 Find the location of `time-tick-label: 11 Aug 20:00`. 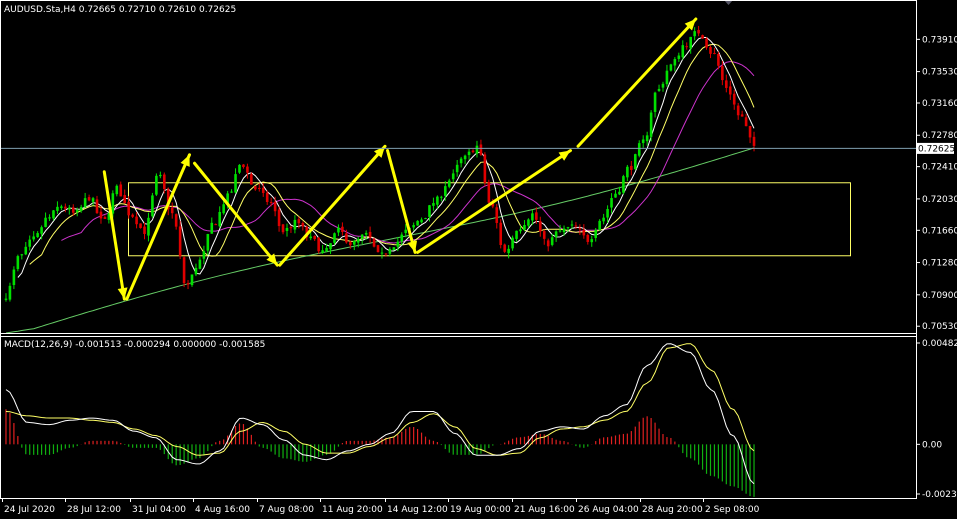

time-tick-label: 11 Aug 20:00 is located at coordinates (352, 510).